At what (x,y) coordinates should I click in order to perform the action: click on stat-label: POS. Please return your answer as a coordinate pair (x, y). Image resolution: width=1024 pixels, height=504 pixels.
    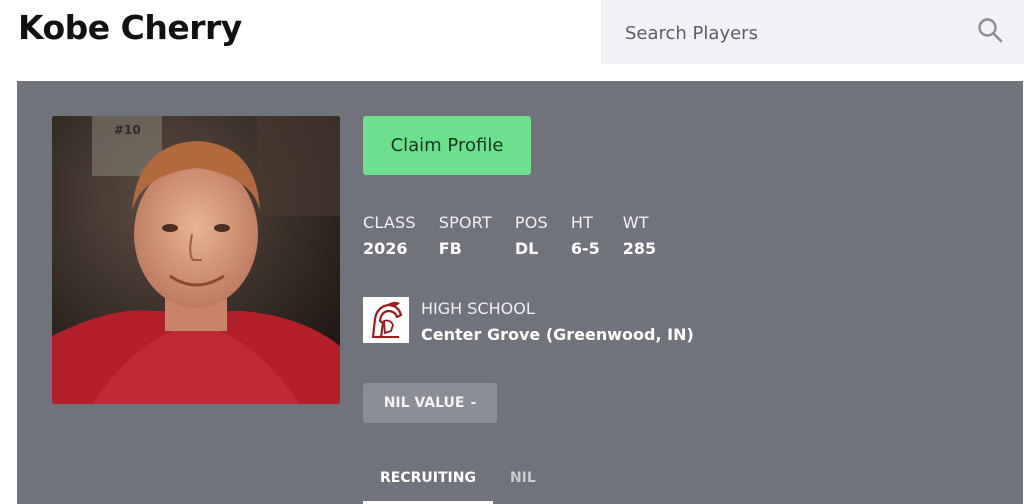
    Looking at the image, I should click on (531, 222).